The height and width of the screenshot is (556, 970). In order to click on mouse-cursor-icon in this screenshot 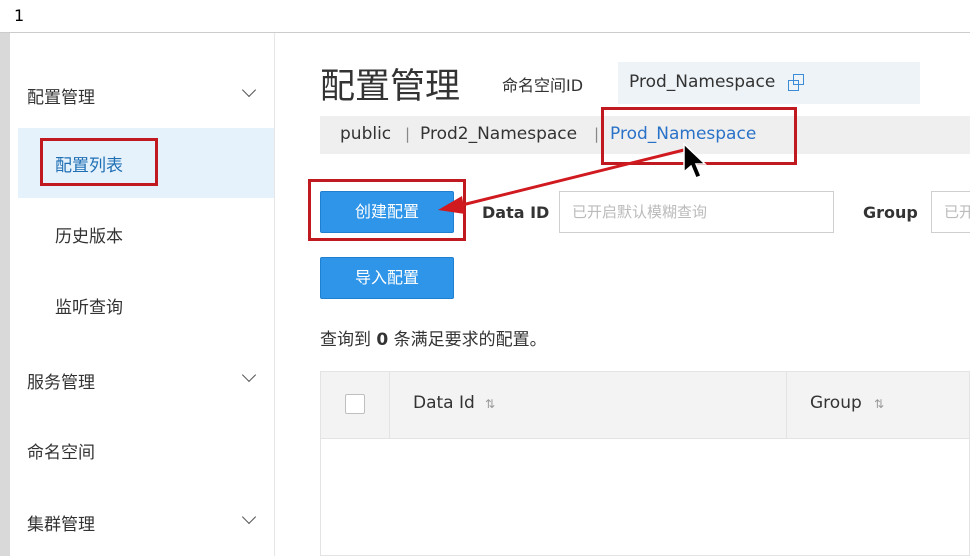, I will do `click(695, 160)`.